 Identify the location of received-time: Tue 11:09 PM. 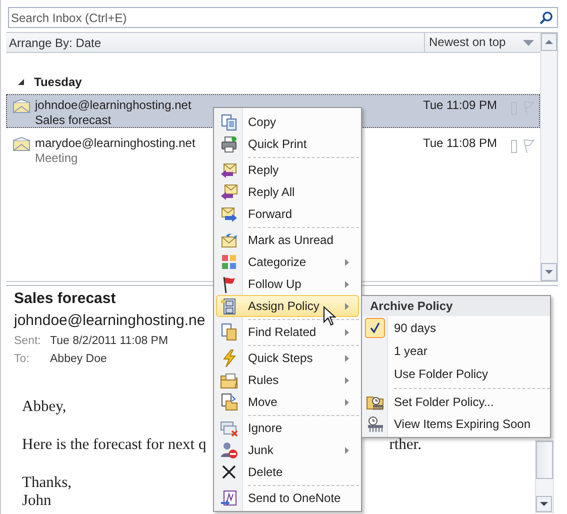
(459, 105).